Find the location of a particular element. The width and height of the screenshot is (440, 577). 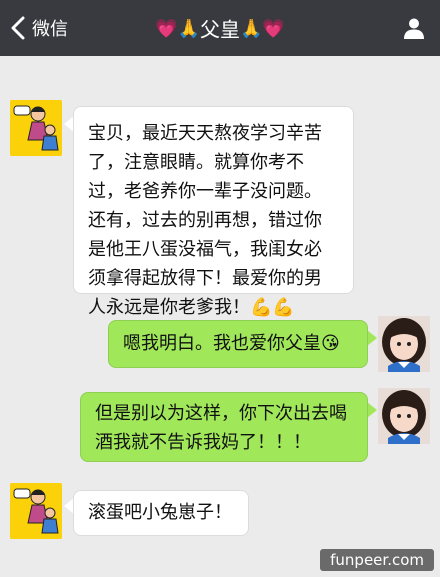

message-bubble-3: 但是别以为这样，你下次出去喝酒我就不告诉我妈了！！！ is located at coordinates (224, 427).